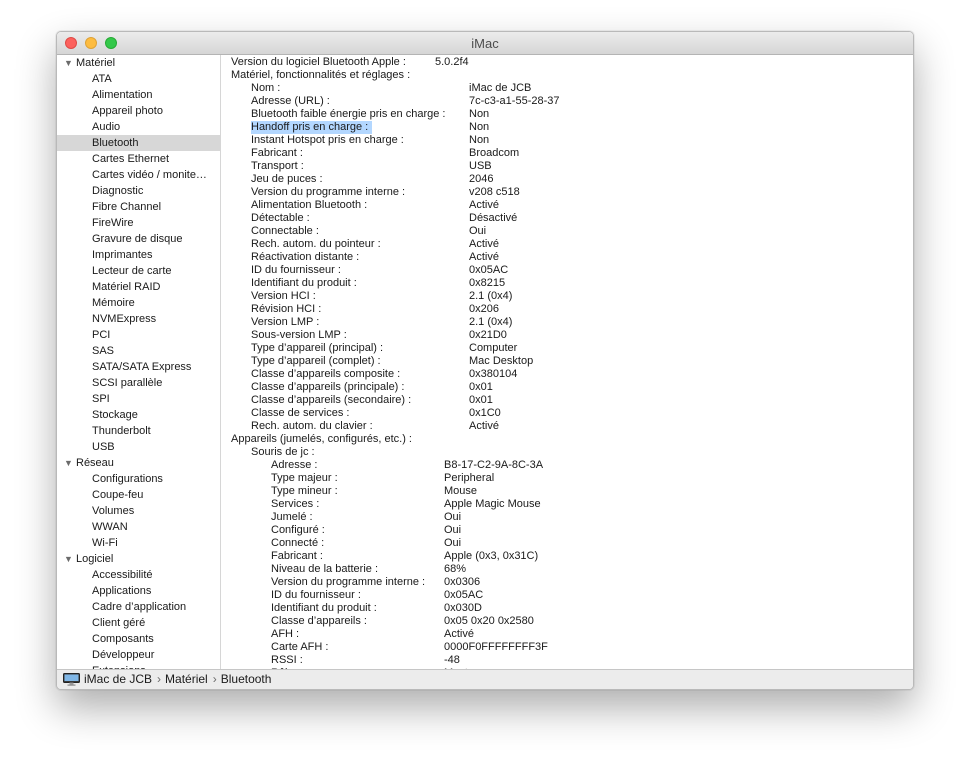 Image resolution: width=968 pixels, height=769 pixels. Describe the element at coordinates (567, 309) in the screenshot. I see `detail-row: Révision HCI : 0x206` at that location.